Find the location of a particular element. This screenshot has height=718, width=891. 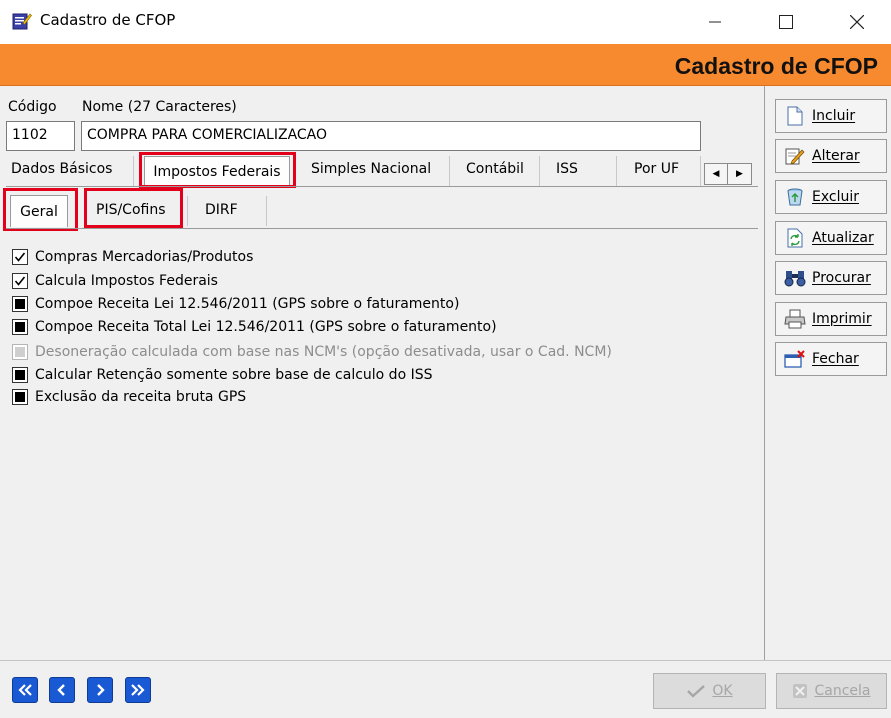

next-record-button is located at coordinates (100, 690).